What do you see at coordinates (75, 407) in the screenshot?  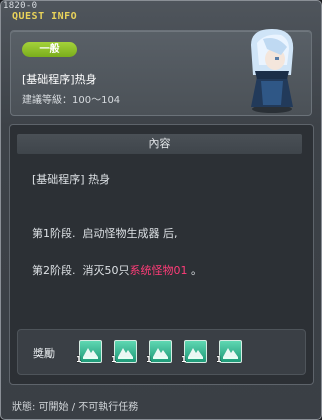 I see `quest-status: 狀態: 可開始 / 不可執行任務` at bounding box center [75, 407].